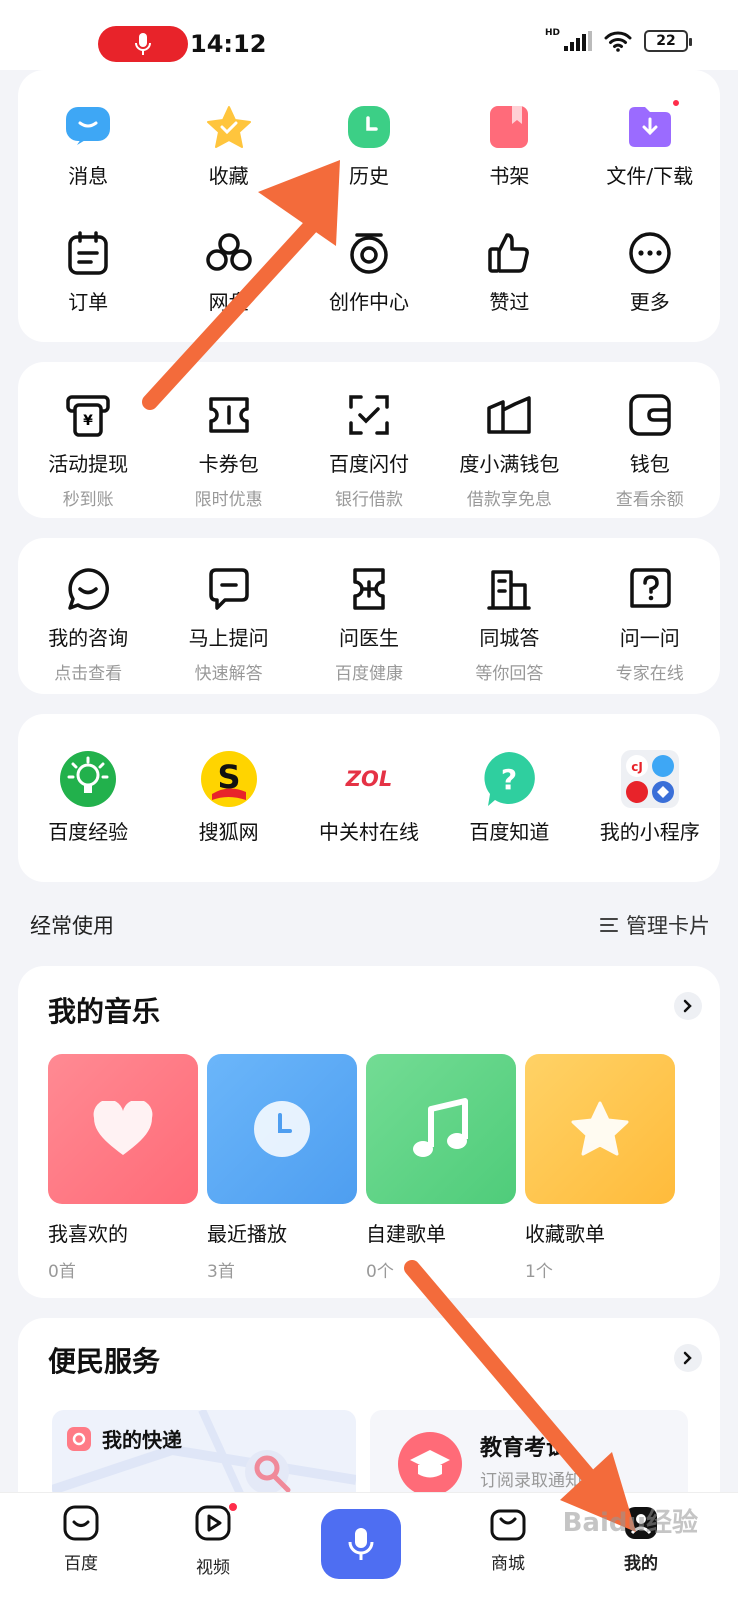 The image size is (738, 1600). What do you see at coordinates (228, 176) in the screenshot?
I see `quick-item-label: 收藏` at bounding box center [228, 176].